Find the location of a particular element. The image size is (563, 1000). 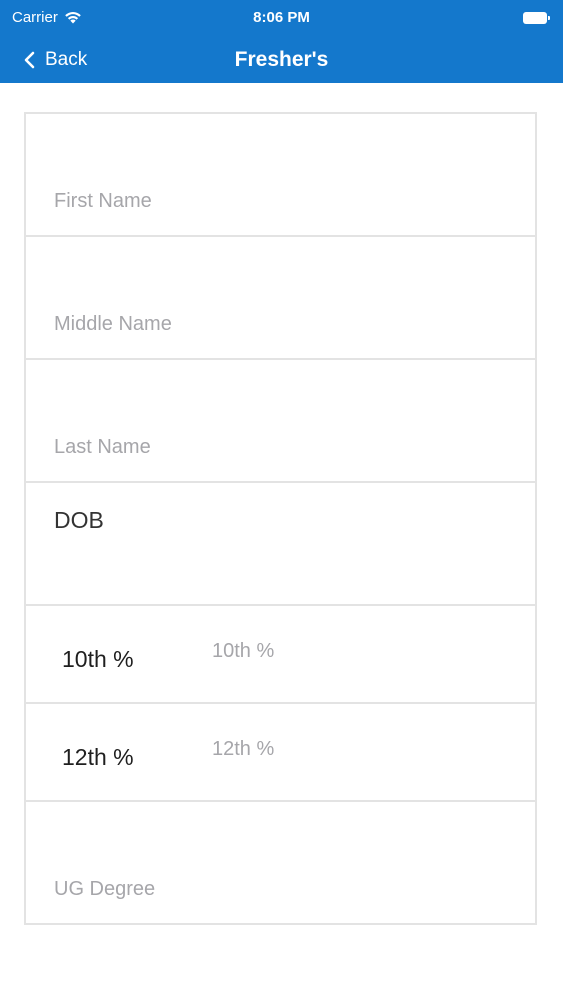

first-name-field is located at coordinates (284, 201).